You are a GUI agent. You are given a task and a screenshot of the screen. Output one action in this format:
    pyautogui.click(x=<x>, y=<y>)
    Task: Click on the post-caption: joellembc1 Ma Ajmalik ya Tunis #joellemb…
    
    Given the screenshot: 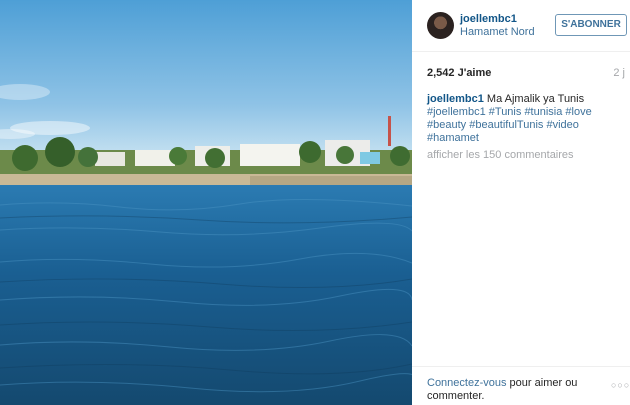 What is the action you would take?
    pyautogui.click(x=524, y=119)
    